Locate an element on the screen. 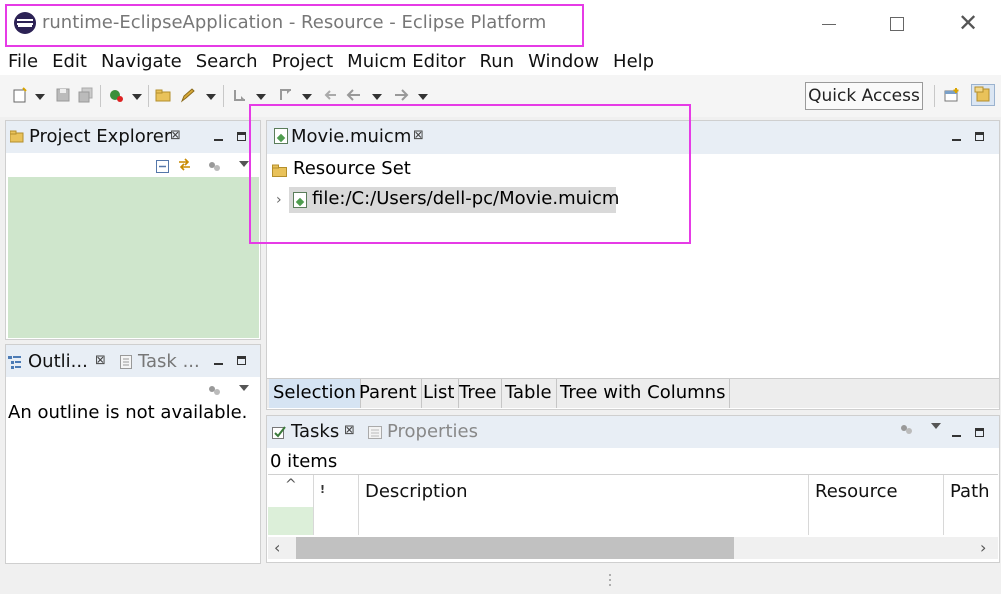 The height and width of the screenshot is (594, 1001). scroll-right-icon: › is located at coordinates (983, 547).